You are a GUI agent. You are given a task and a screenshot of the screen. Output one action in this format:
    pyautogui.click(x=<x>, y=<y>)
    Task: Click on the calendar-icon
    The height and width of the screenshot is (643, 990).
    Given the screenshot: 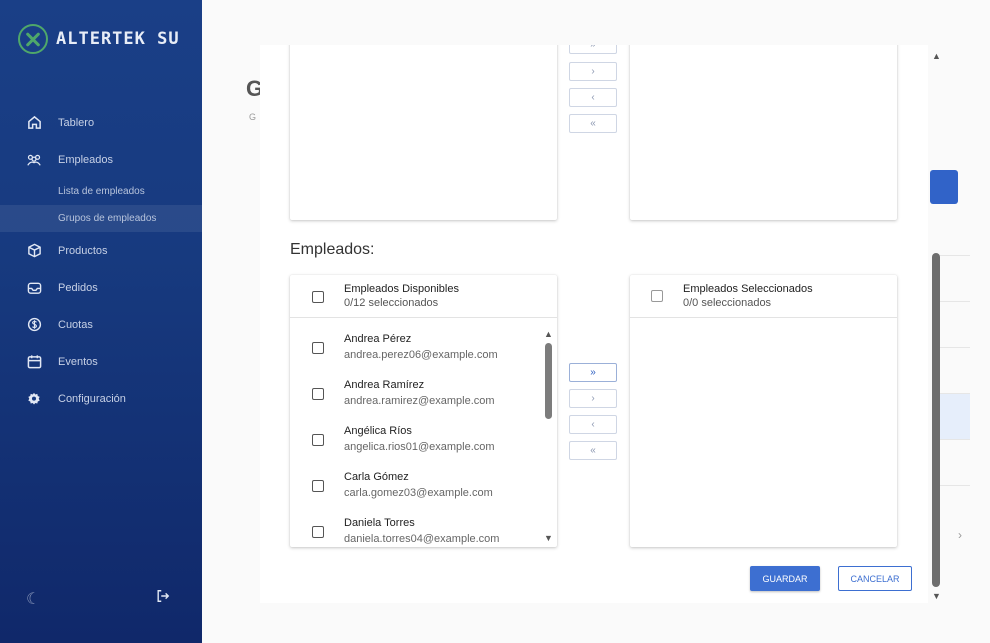 What is the action you would take?
    pyautogui.click(x=34, y=362)
    